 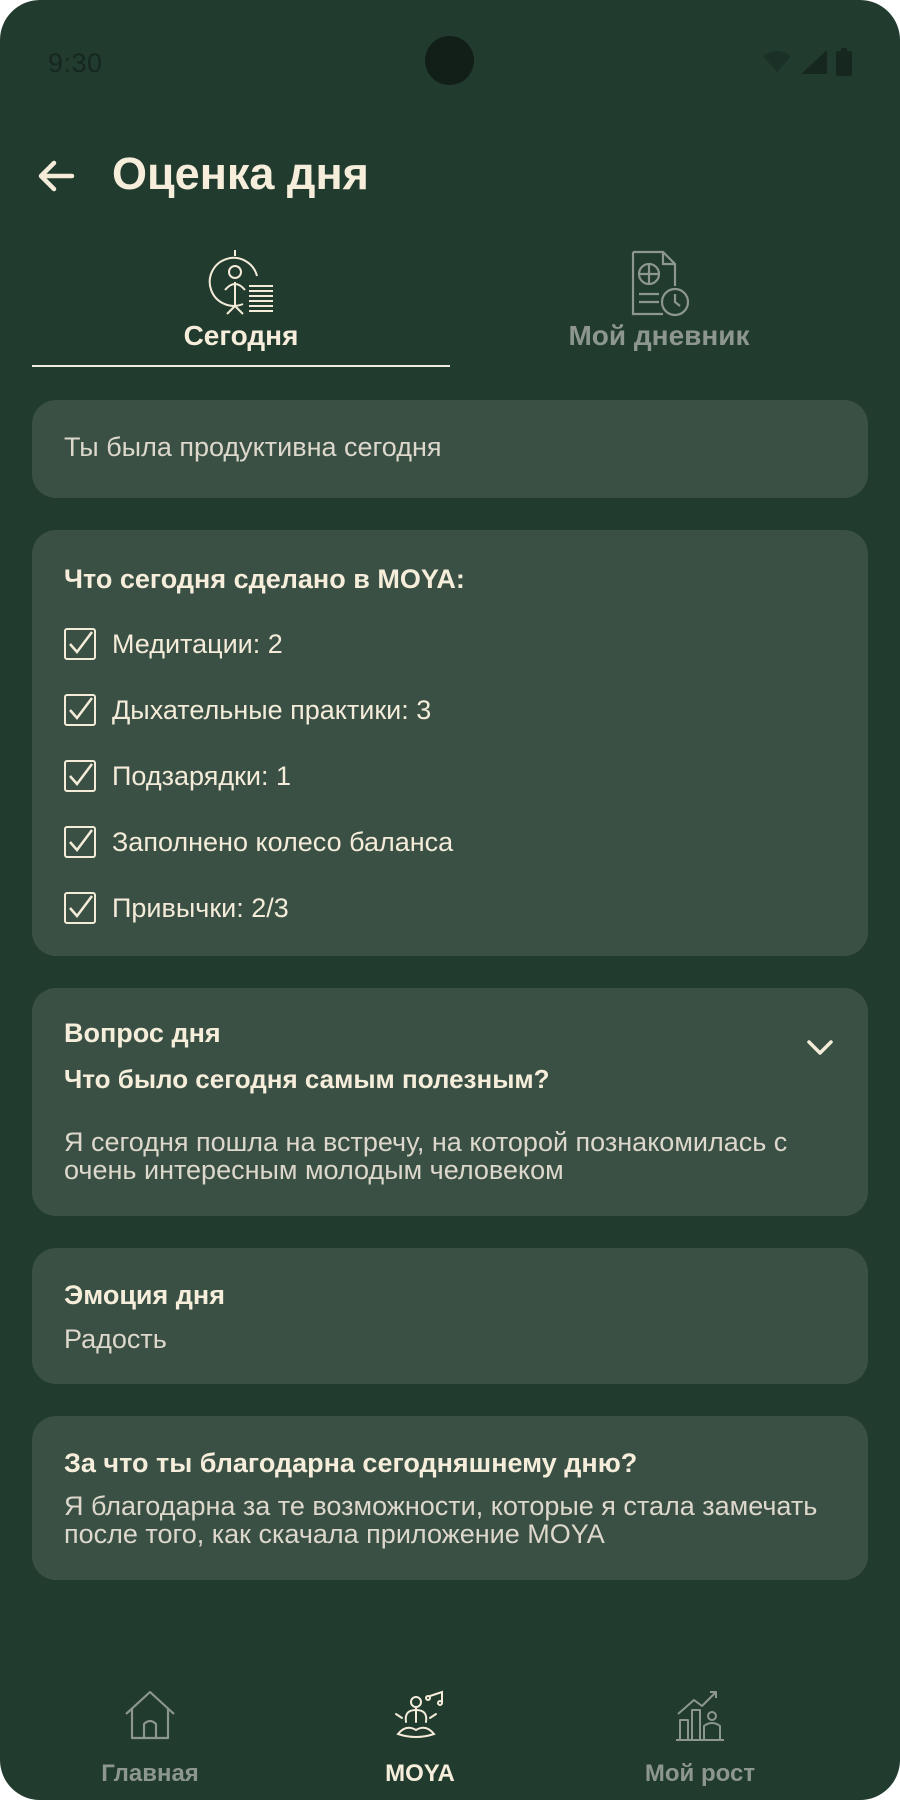 What do you see at coordinates (307, 1079) in the screenshot?
I see `question-text: Что было сегодня самым полезным?` at bounding box center [307, 1079].